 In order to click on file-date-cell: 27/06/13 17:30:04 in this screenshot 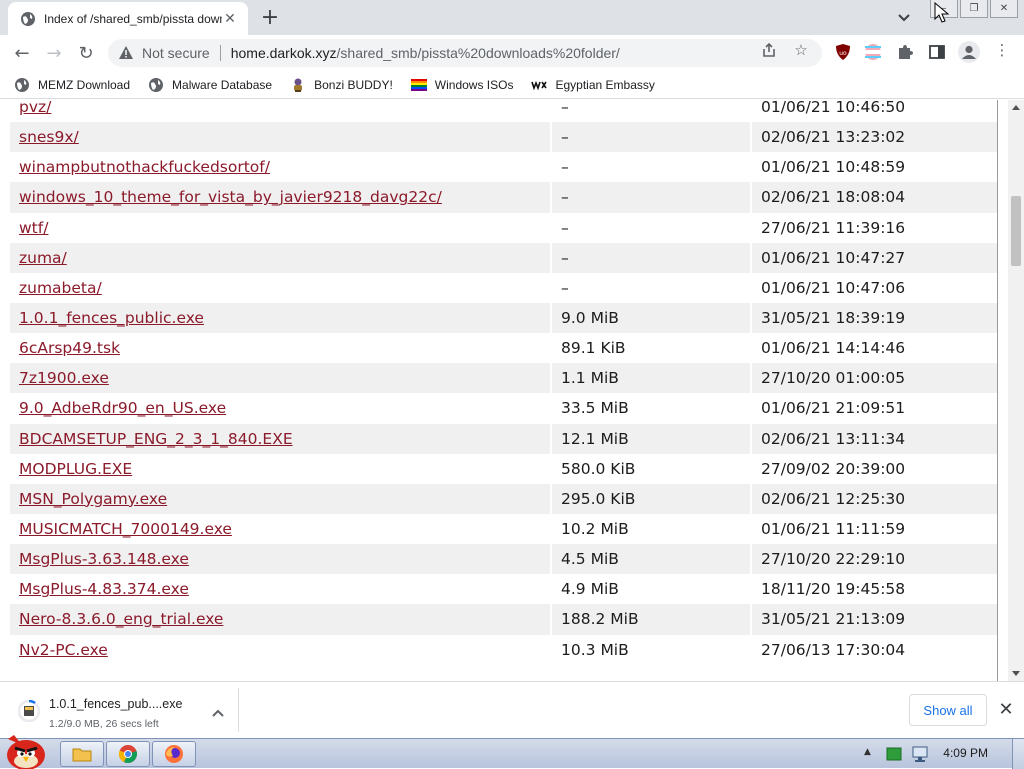, I will do `click(833, 649)`.